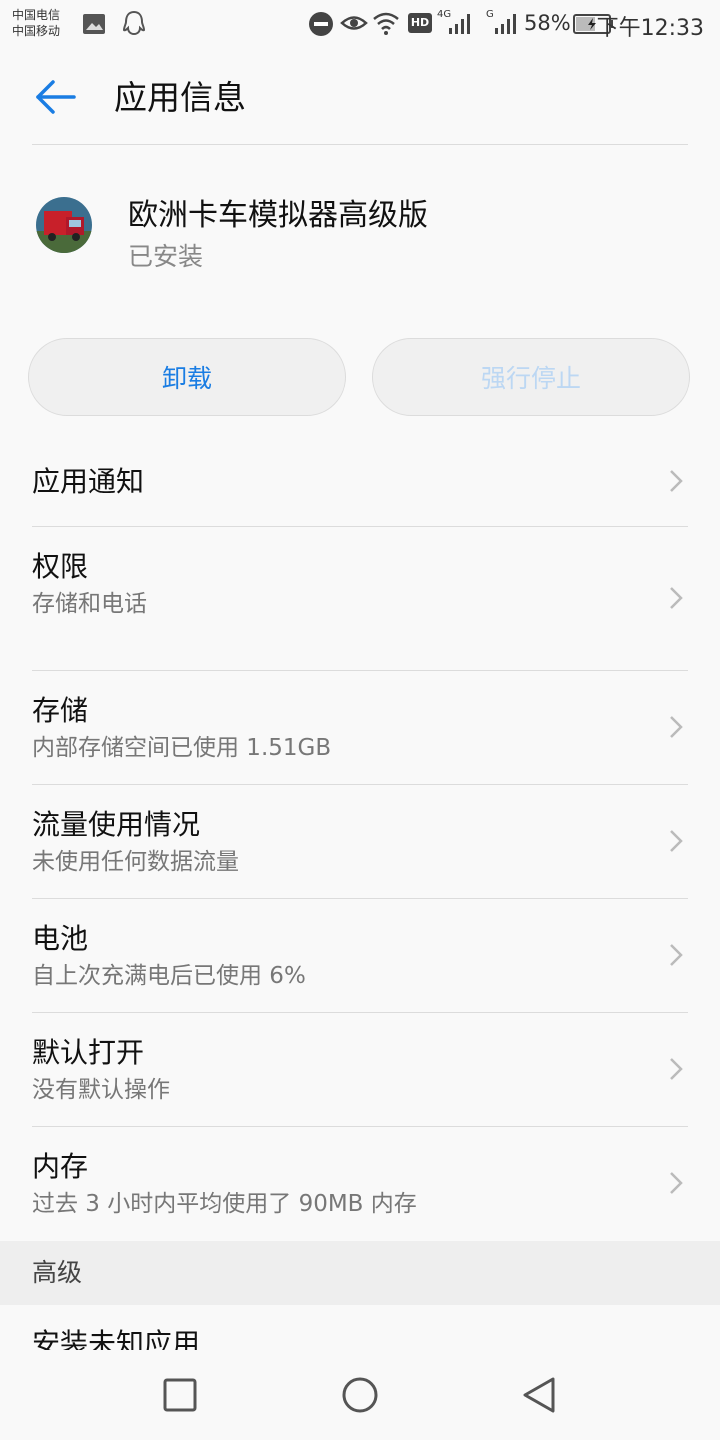 The image size is (720, 1440). I want to click on list-item-title: 电池, so click(60, 938).